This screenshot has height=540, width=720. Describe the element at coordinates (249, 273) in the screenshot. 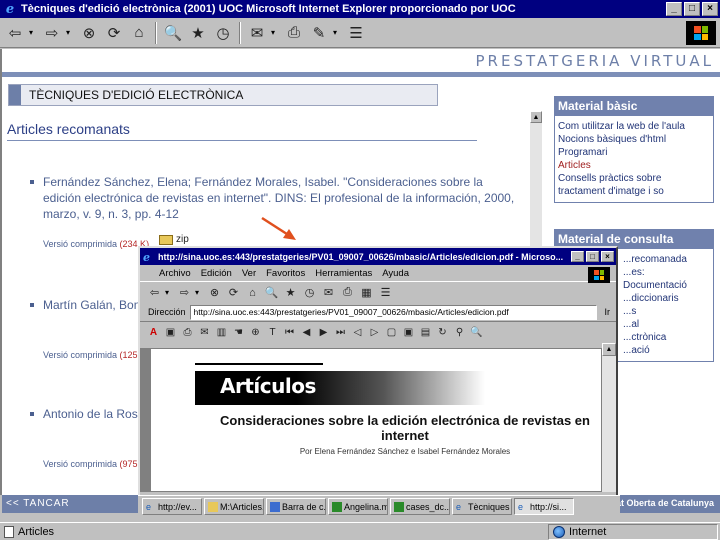

I see `menu-ver: Ver` at that location.